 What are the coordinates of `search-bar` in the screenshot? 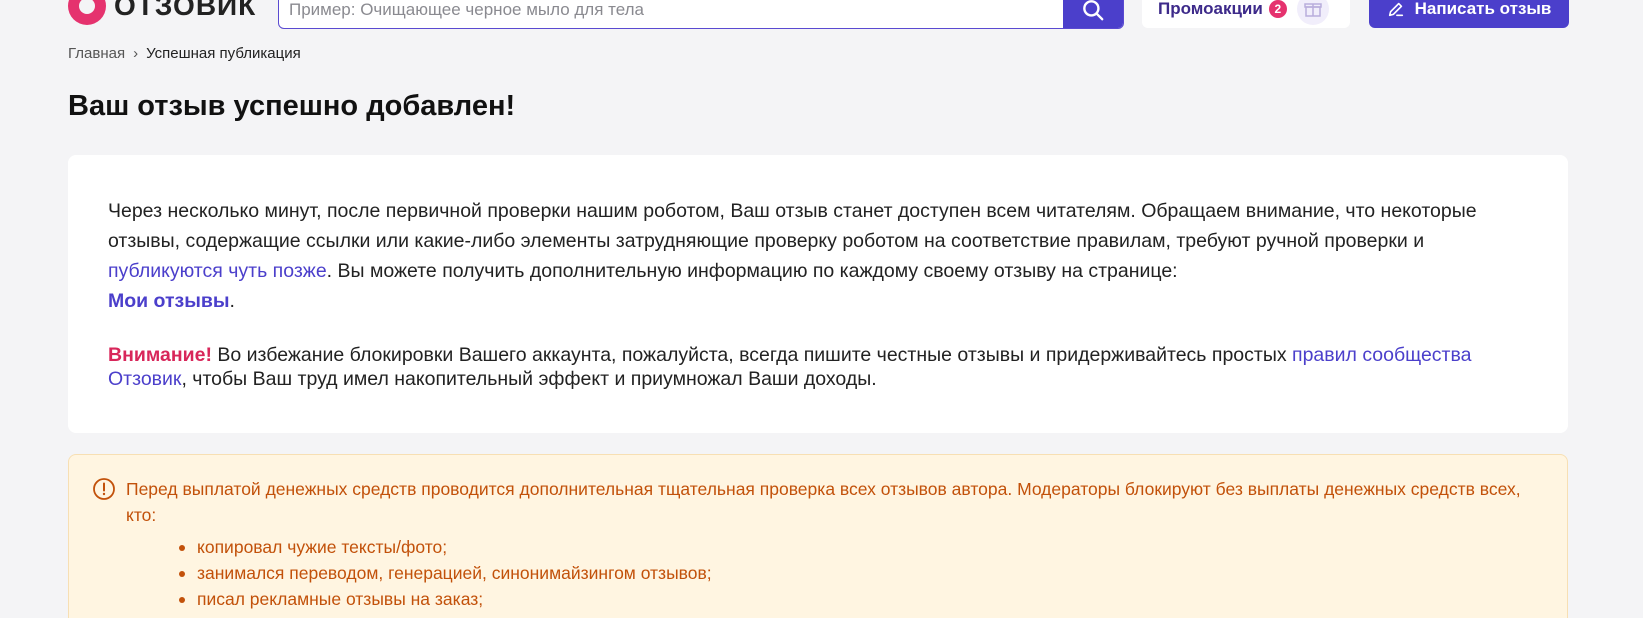 It's located at (701, 14).